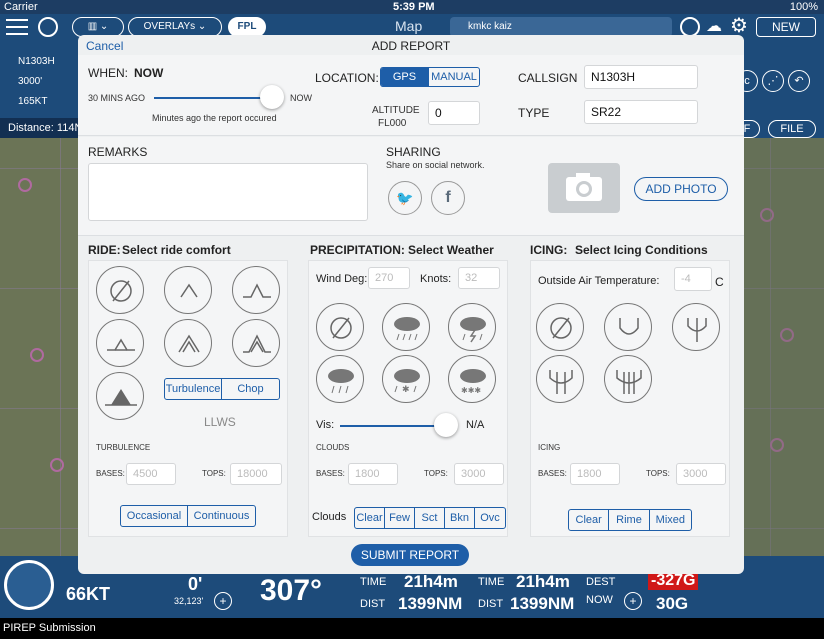 Image resolution: width=824 pixels, height=639 pixels. Describe the element at coordinates (151, 474) in the screenshot. I see `turb-bases-input: 4500` at that location.